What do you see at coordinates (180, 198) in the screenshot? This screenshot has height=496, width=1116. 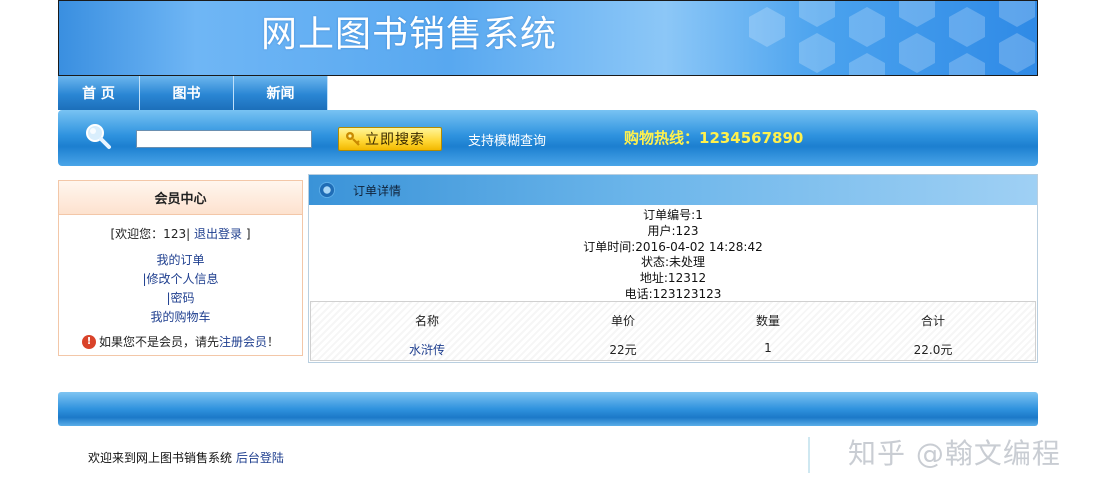 I see `member-center-title: 会员中心` at bounding box center [180, 198].